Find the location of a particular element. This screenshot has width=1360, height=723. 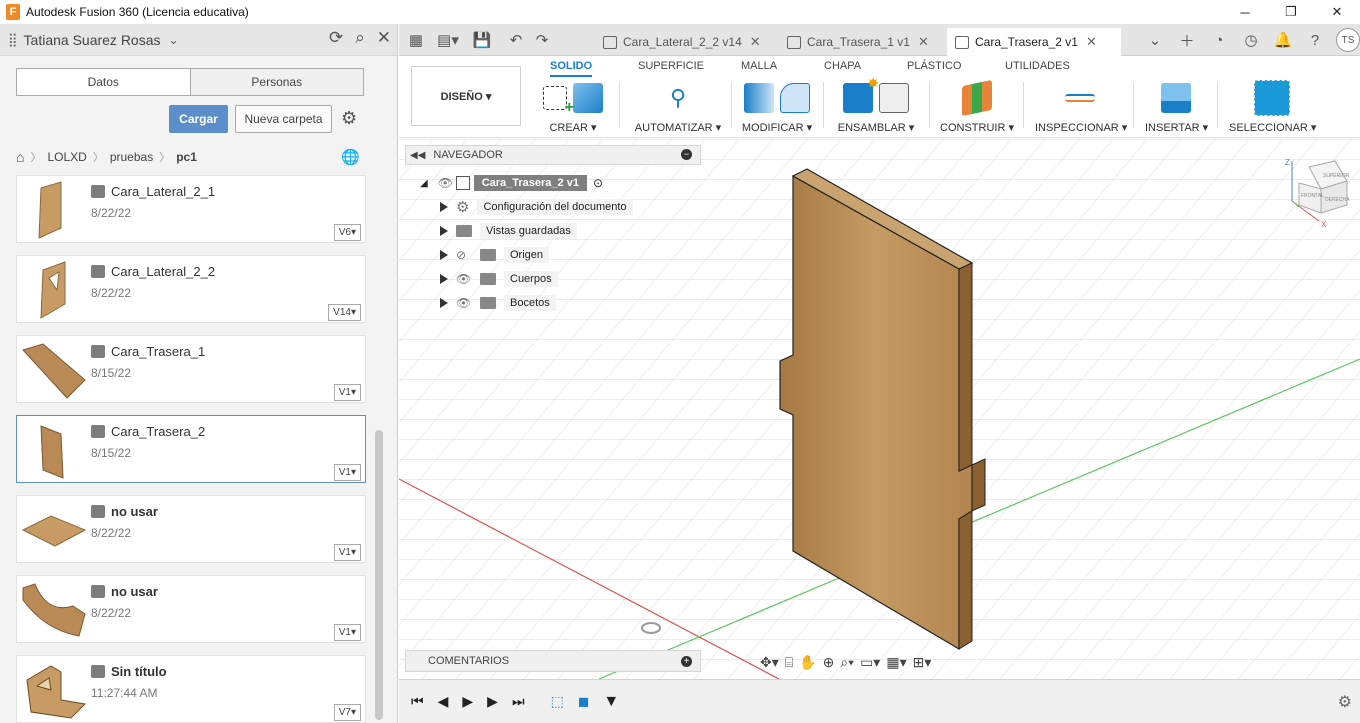

orbit-icon: ✥▾ is located at coordinates (769, 662).